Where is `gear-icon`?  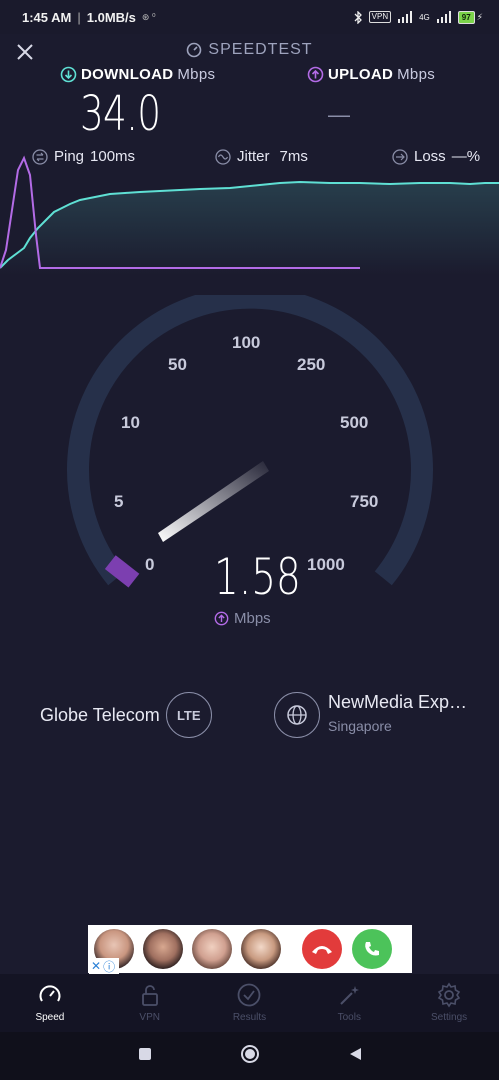 gear-icon is located at coordinates (449, 995).